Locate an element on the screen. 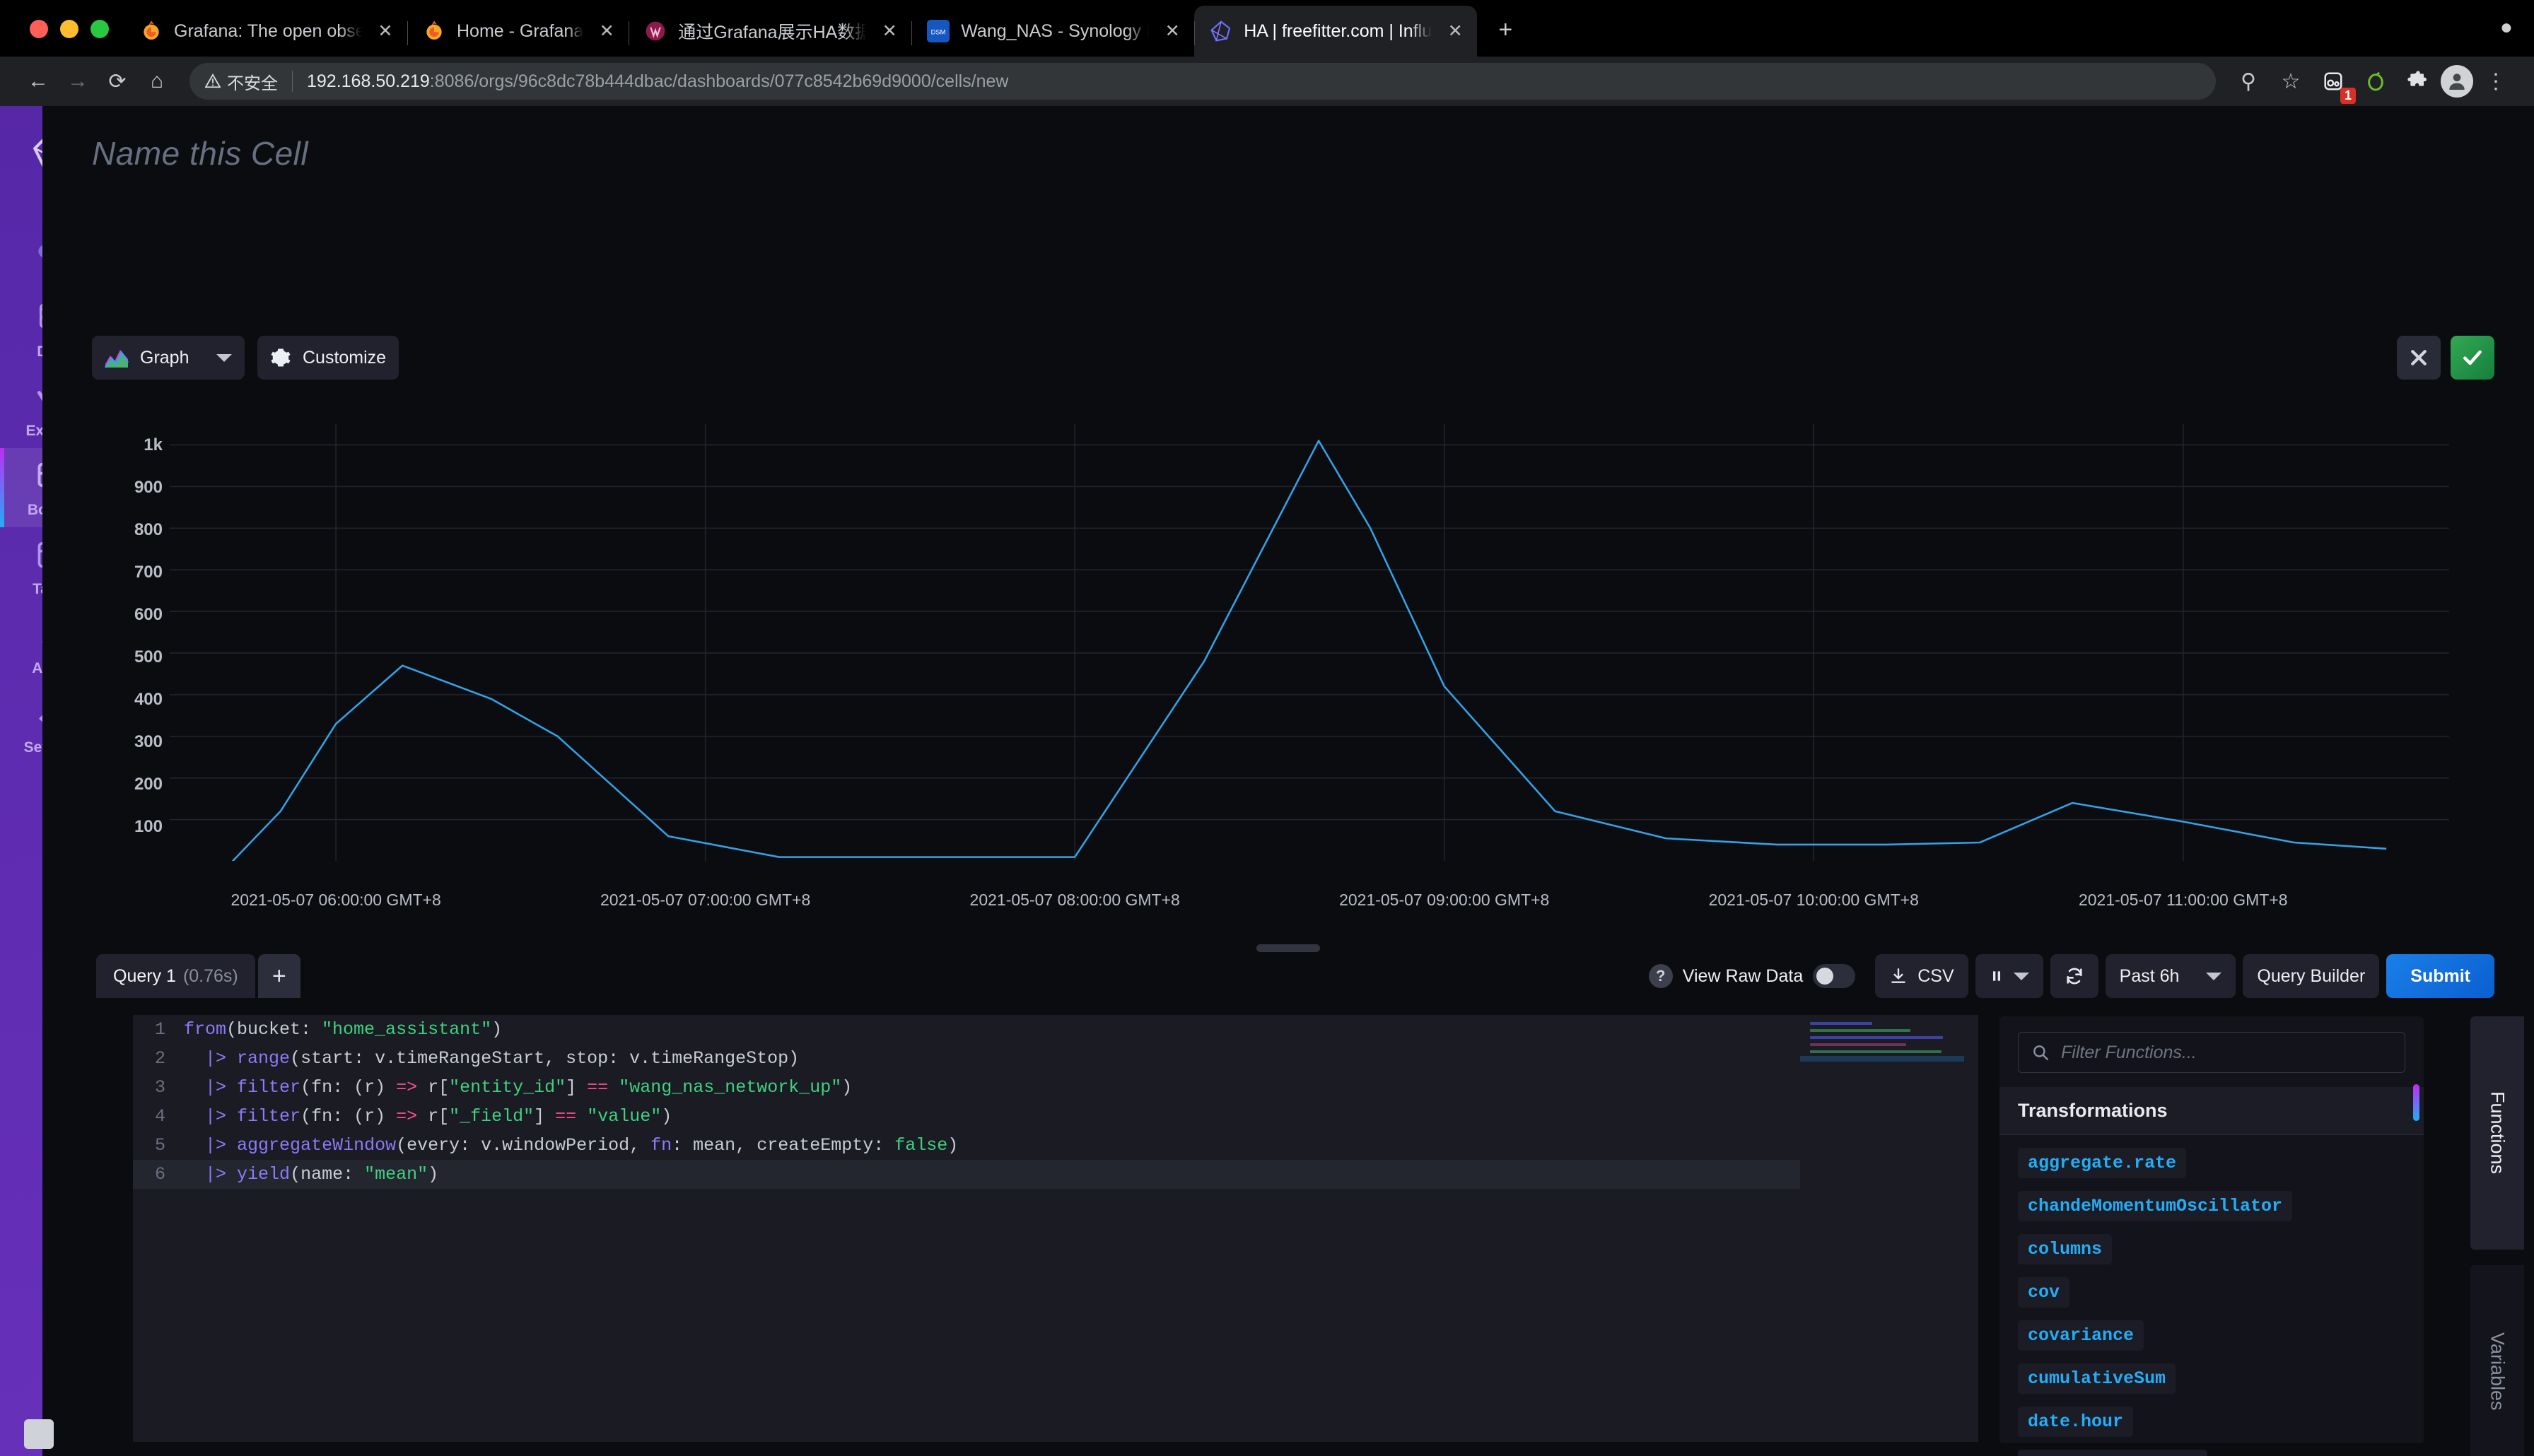  reload-icon: ⟳ is located at coordinates (117, 81).